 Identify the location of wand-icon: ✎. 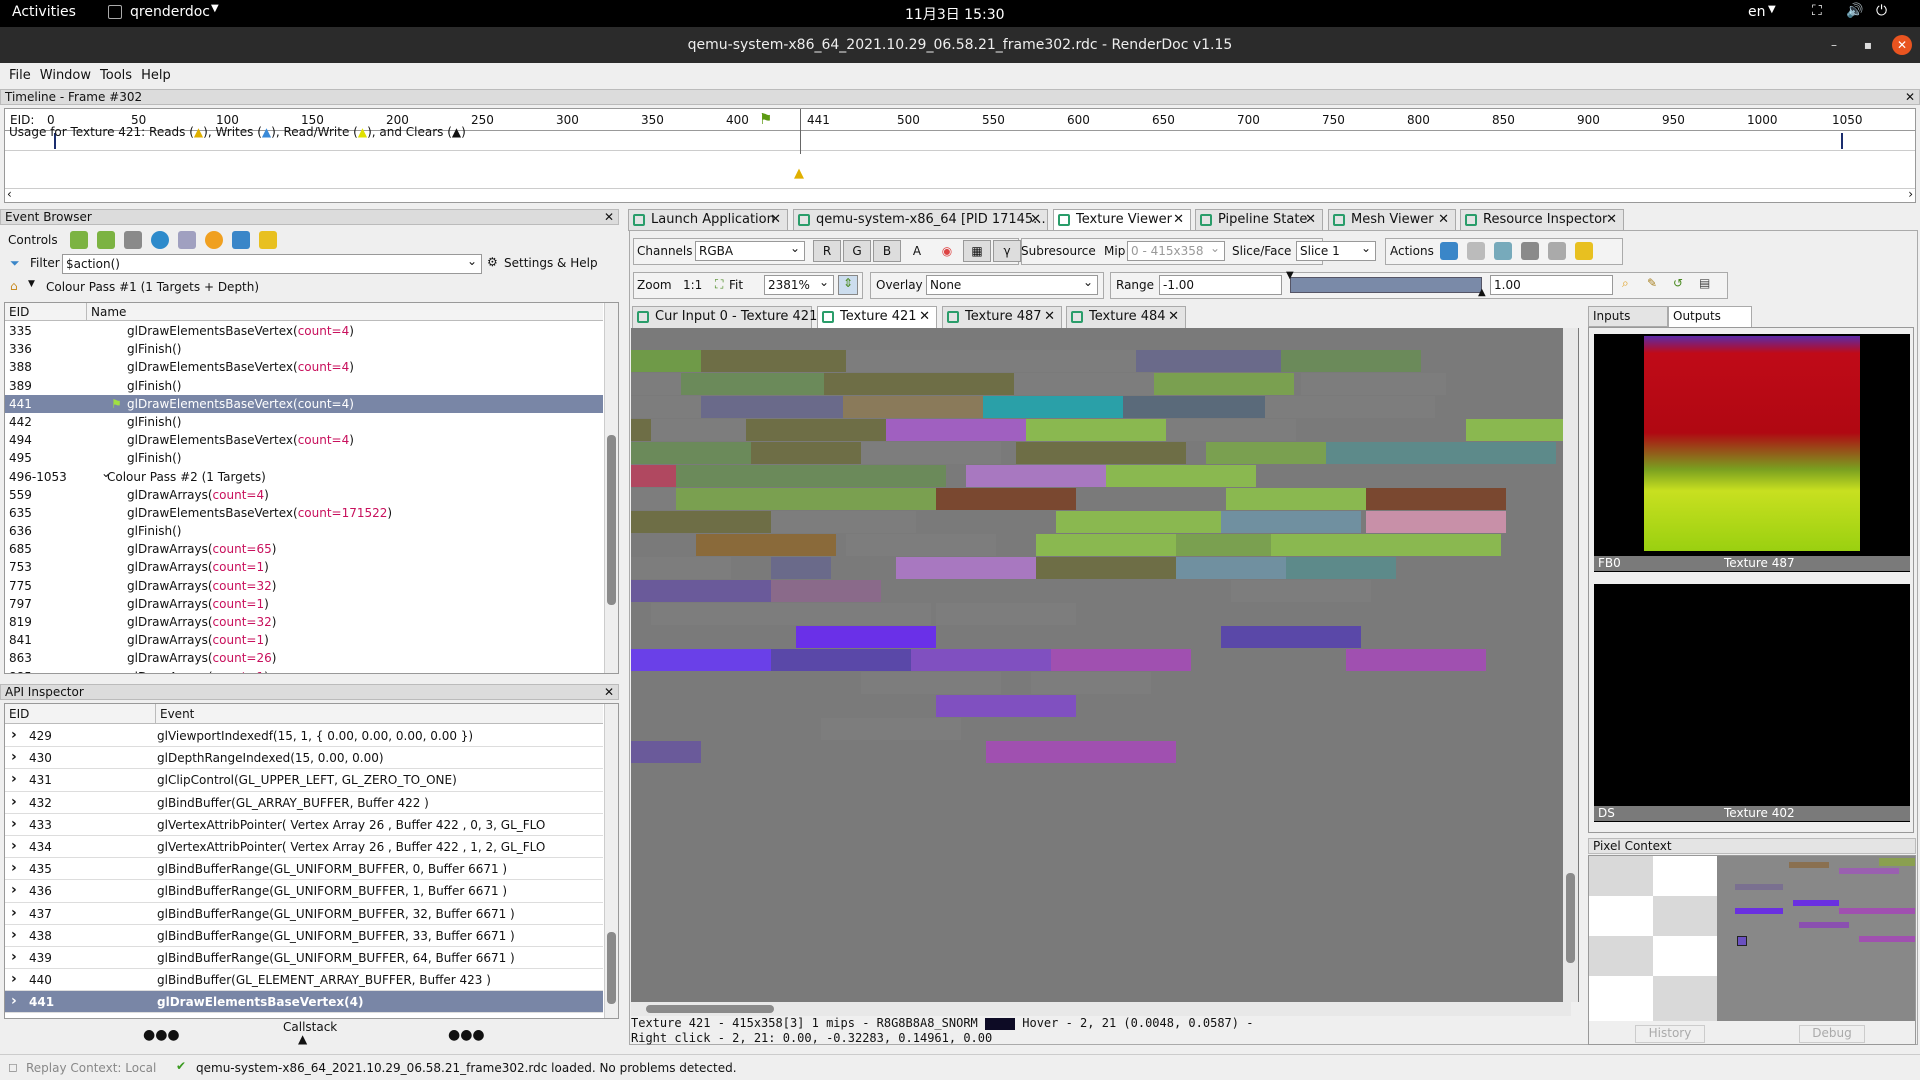
(1652, 283).